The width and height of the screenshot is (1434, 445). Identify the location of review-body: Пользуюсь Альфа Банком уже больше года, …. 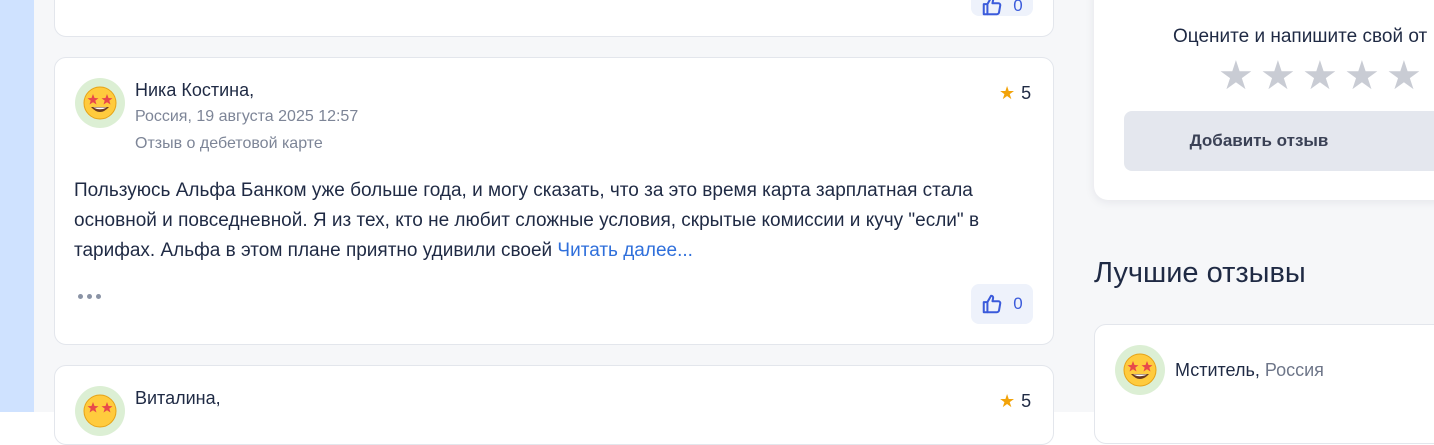
(527, 220).